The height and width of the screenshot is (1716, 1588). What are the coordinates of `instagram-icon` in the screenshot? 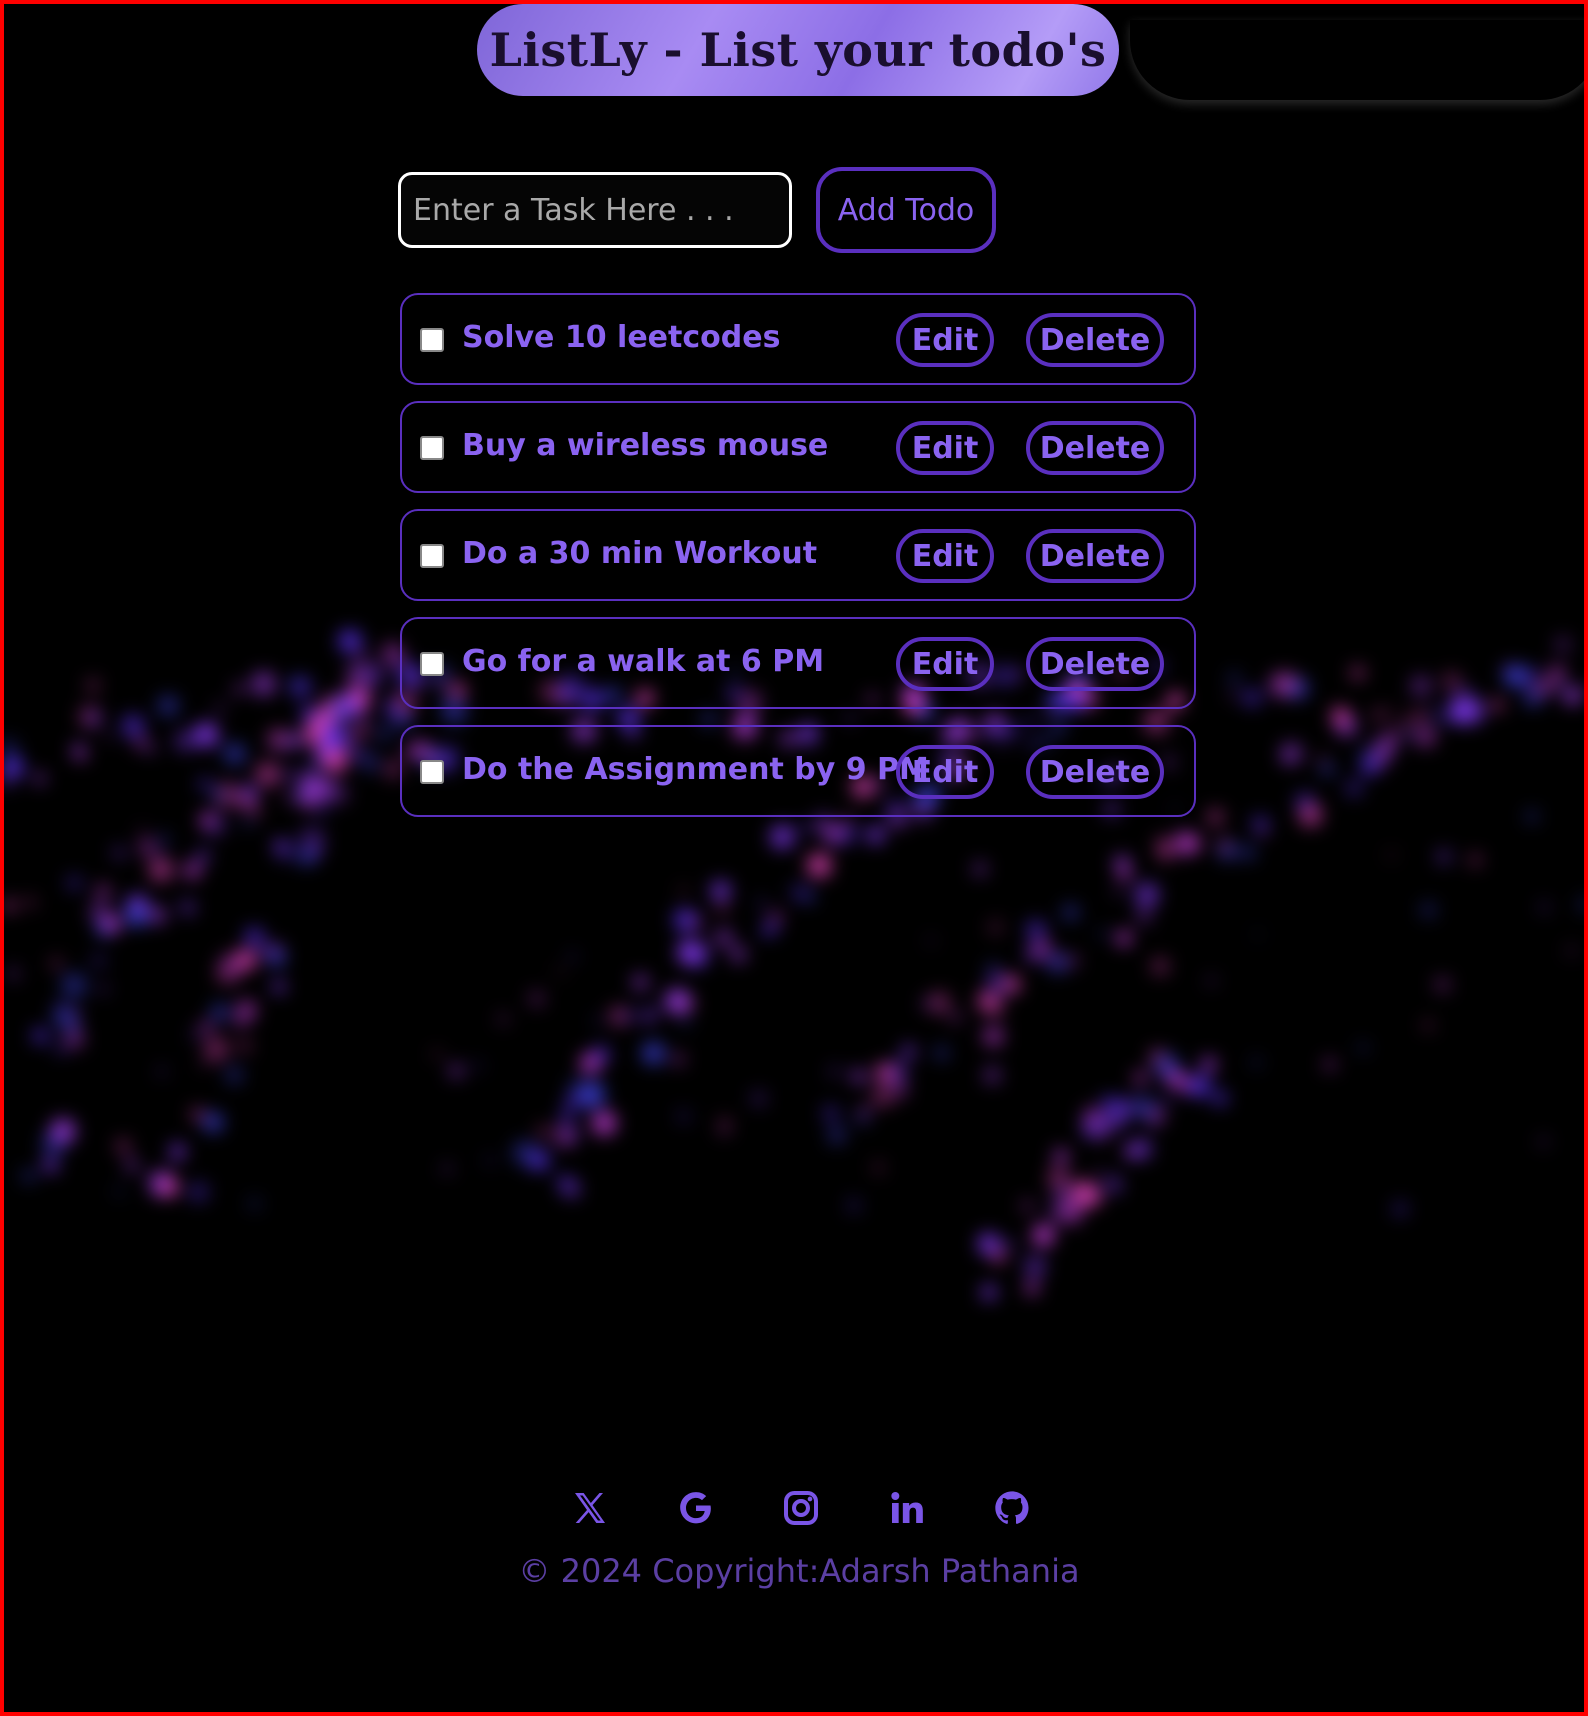 It's located at (801, 1508).